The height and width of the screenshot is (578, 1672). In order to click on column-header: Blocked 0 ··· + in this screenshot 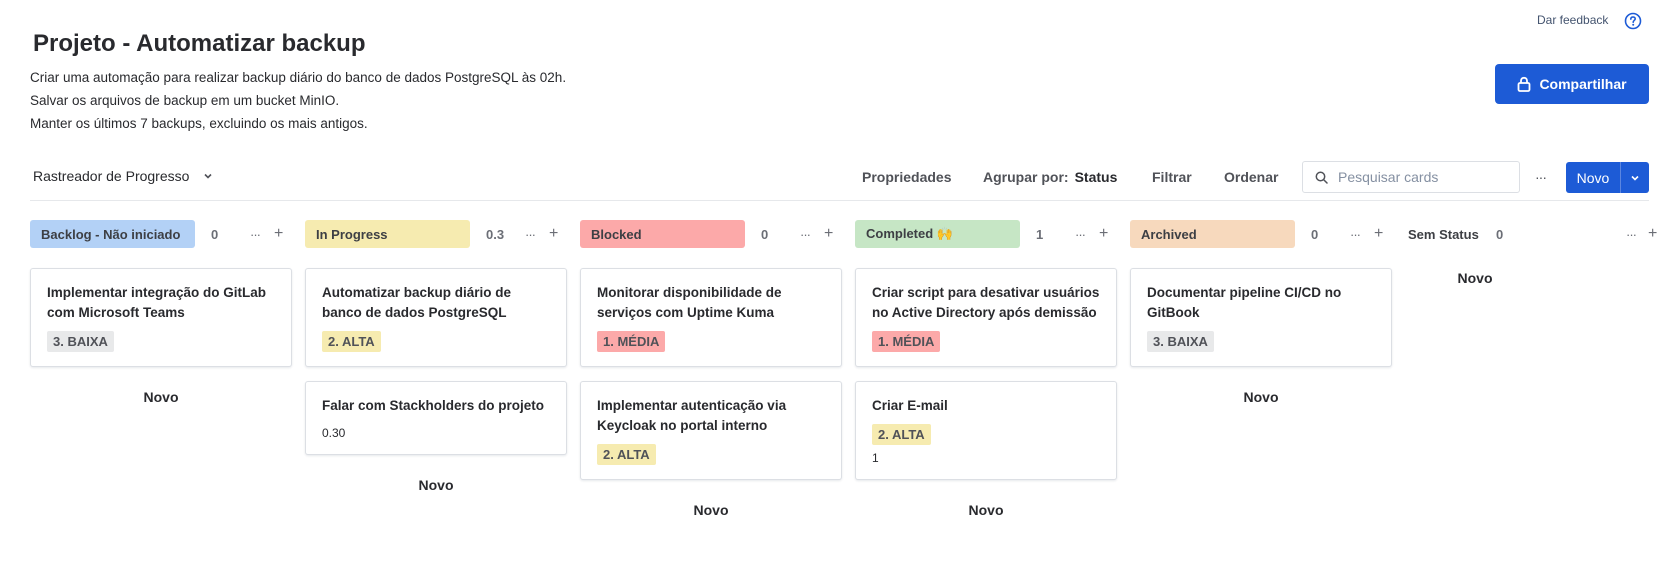, I will do `click(711, 234)`.